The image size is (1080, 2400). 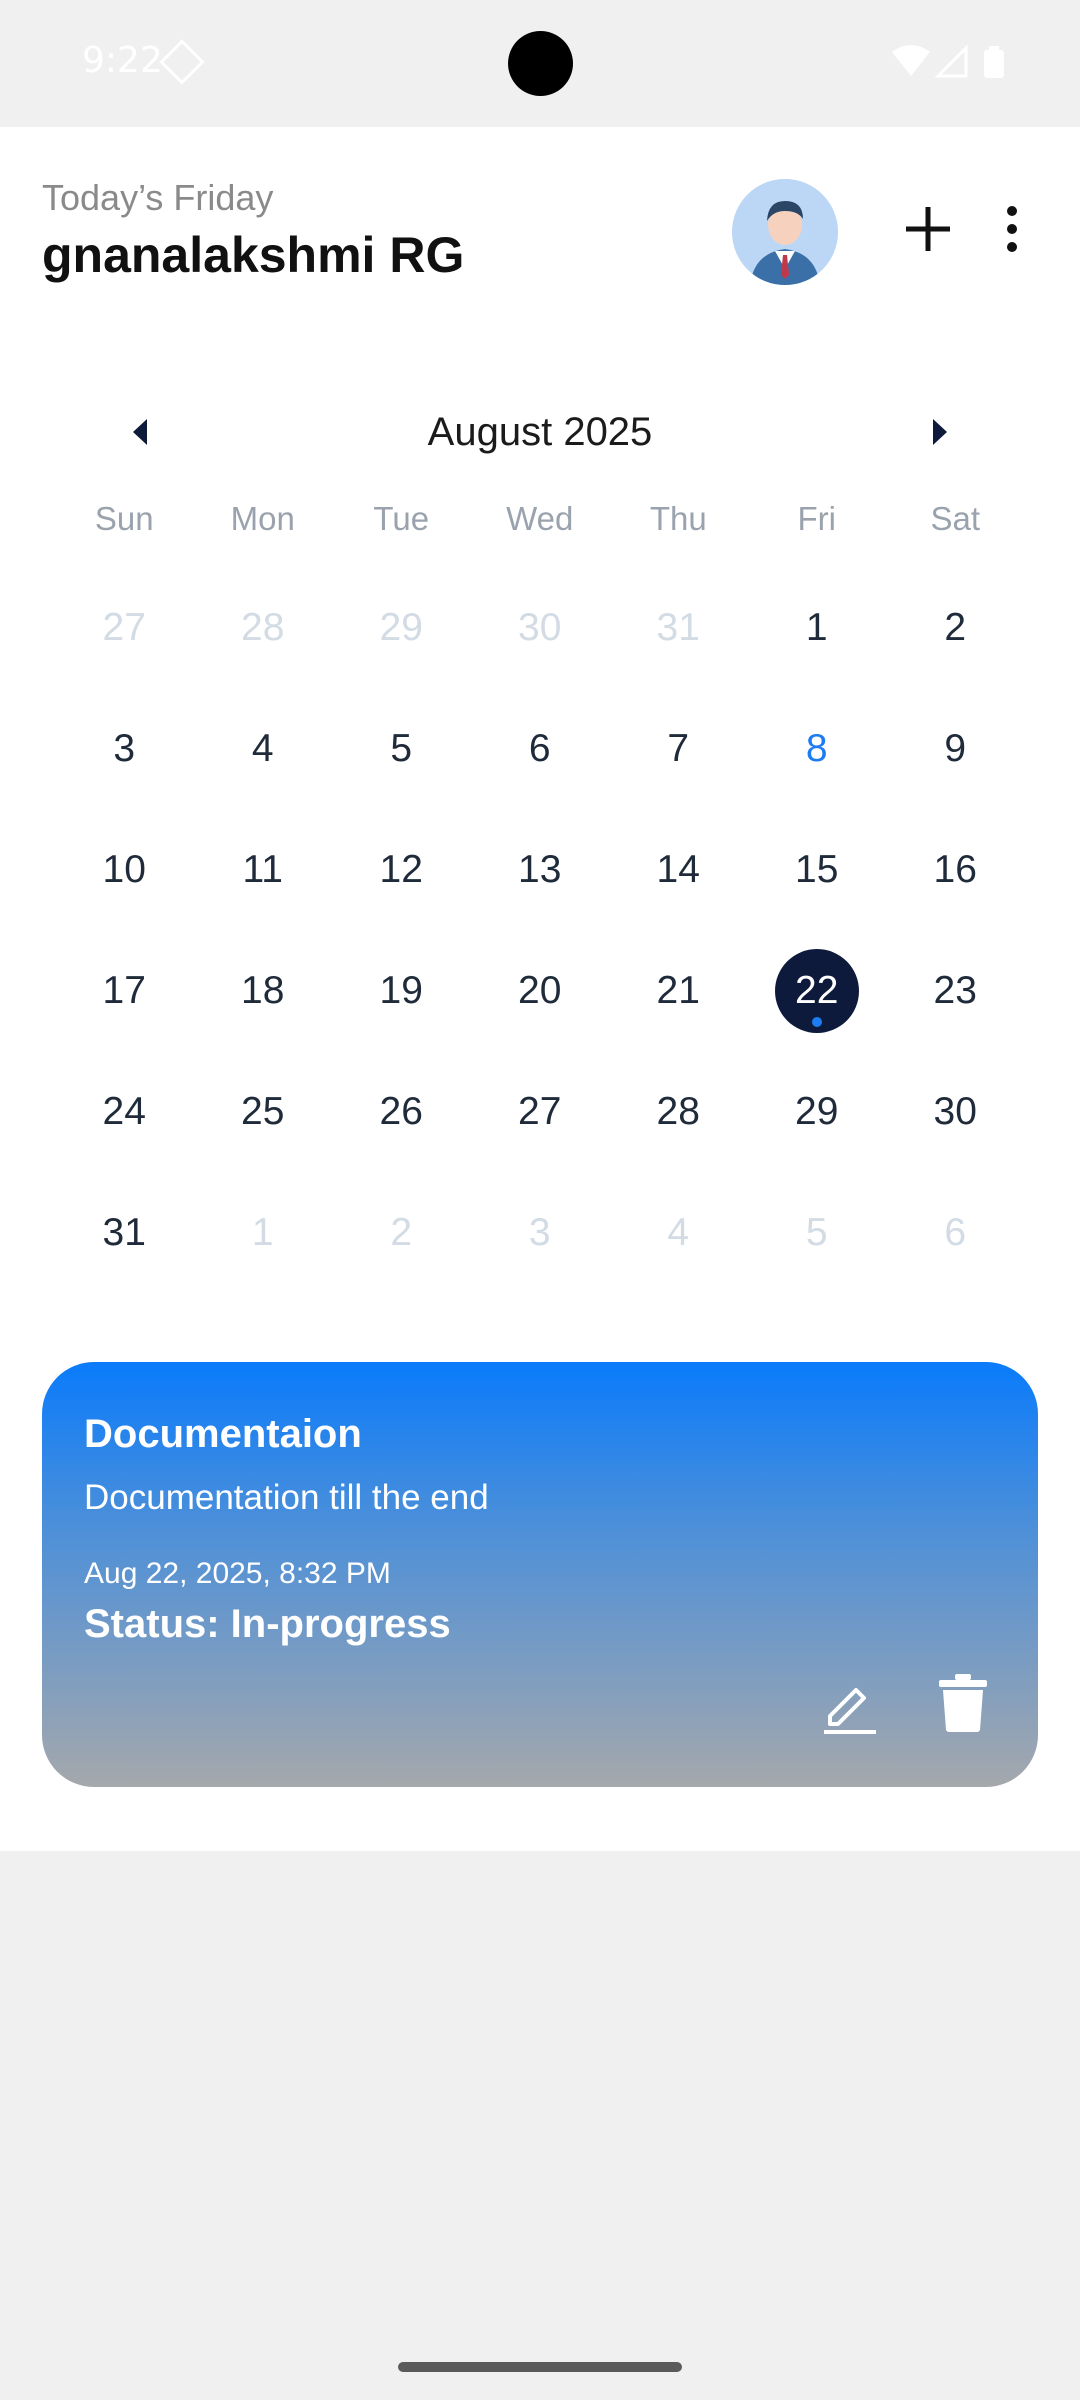 I want to click on trash-icon, so click(x=963, y=1703).